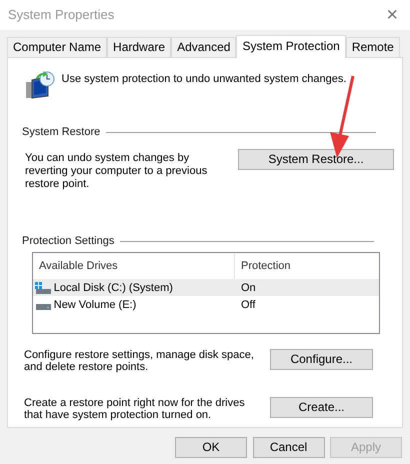 The width and height of the screenshot is (410, 464). Describe the element at coordinates (57, 47) in the screenshot. I see `tab: Computer Name` at that location.